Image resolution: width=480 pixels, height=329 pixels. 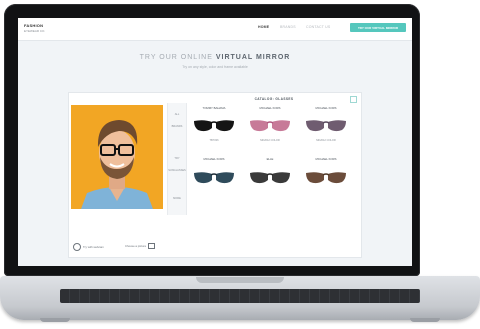 I want to click on catalog-title: CATALOG: GLASSES, so click(x=274, y=99).